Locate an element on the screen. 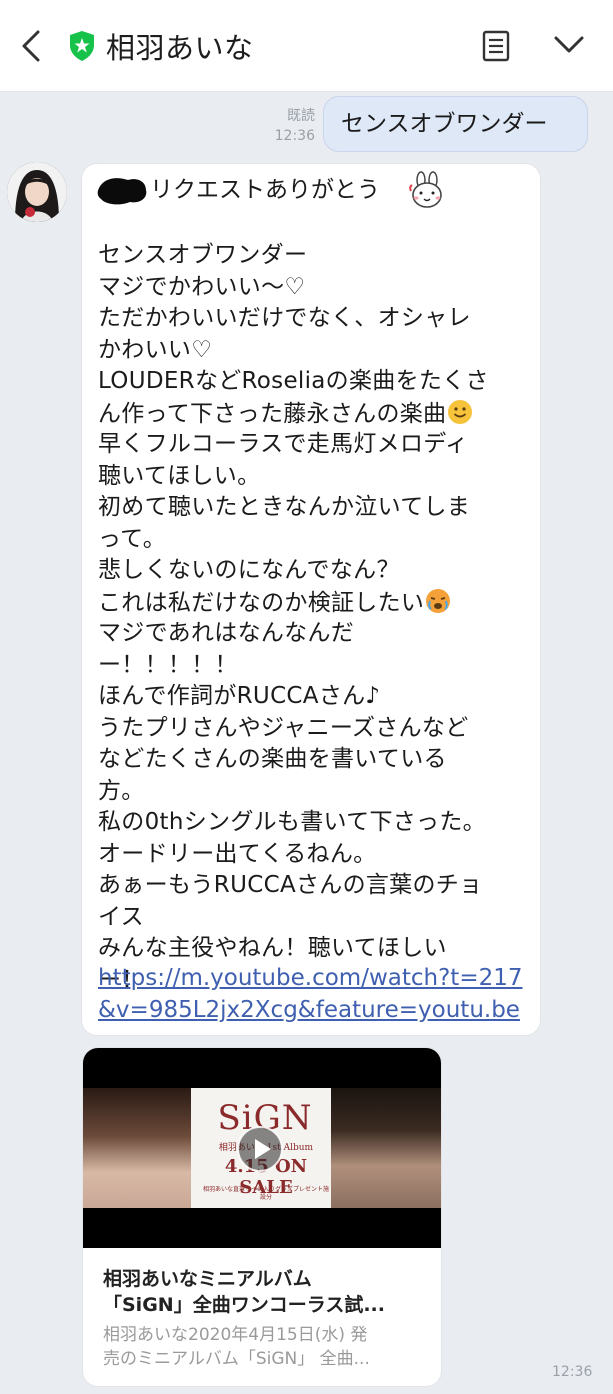 This screenshot has height=1394, width=613. message-line: 初めて聴いたときなんか泣いてしま is located at coordinates (284, 507).